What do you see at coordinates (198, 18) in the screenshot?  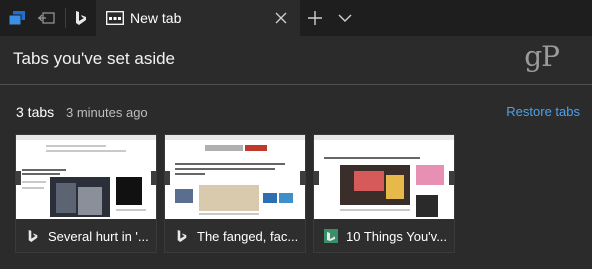 I see `tab-new-tab: New tab` at bounding box center [198, 18].